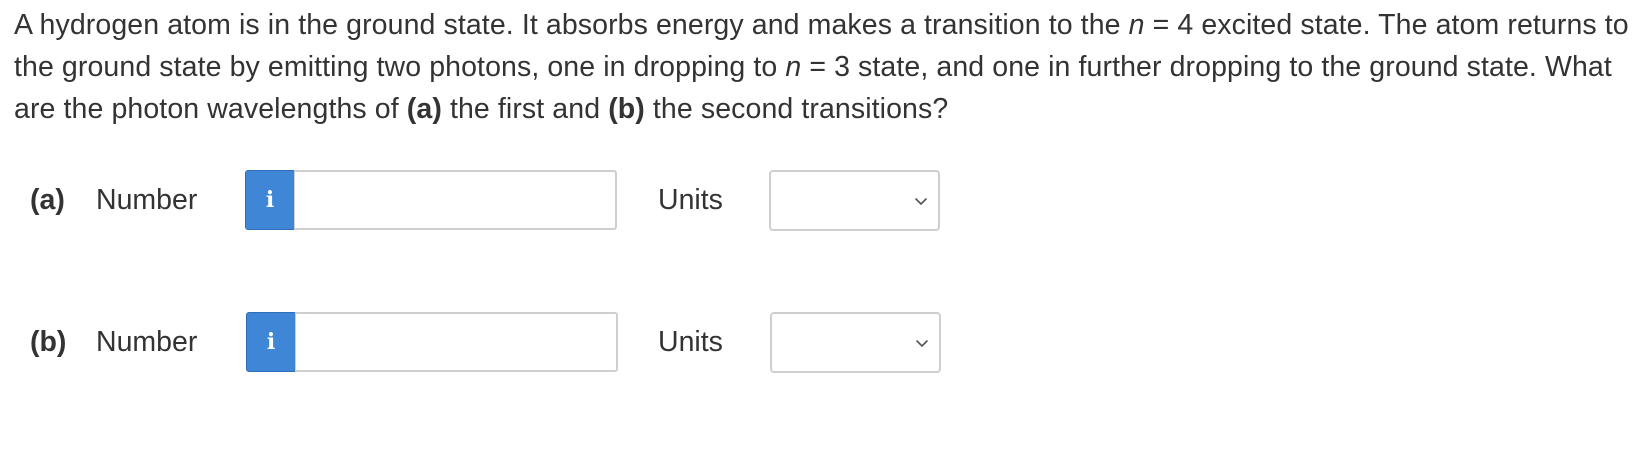  Describe the element at coordinates (525, 109) in the screenshot. I see `question-text-part: the first and` at that location.